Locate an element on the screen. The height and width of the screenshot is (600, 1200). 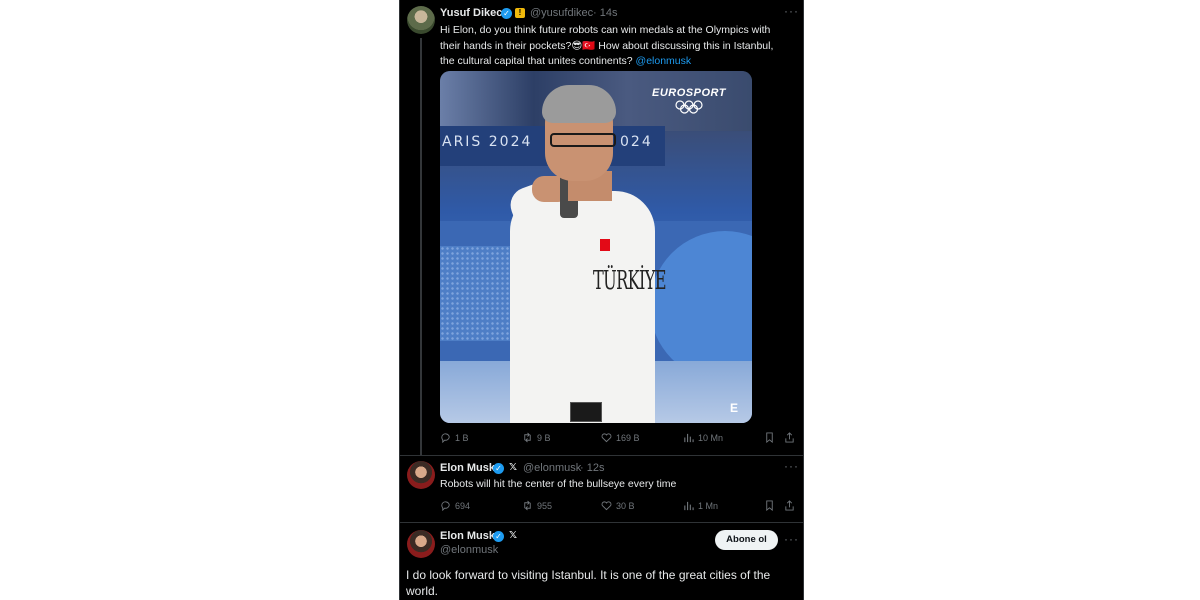
glasses is located at coordinates (583, 140).